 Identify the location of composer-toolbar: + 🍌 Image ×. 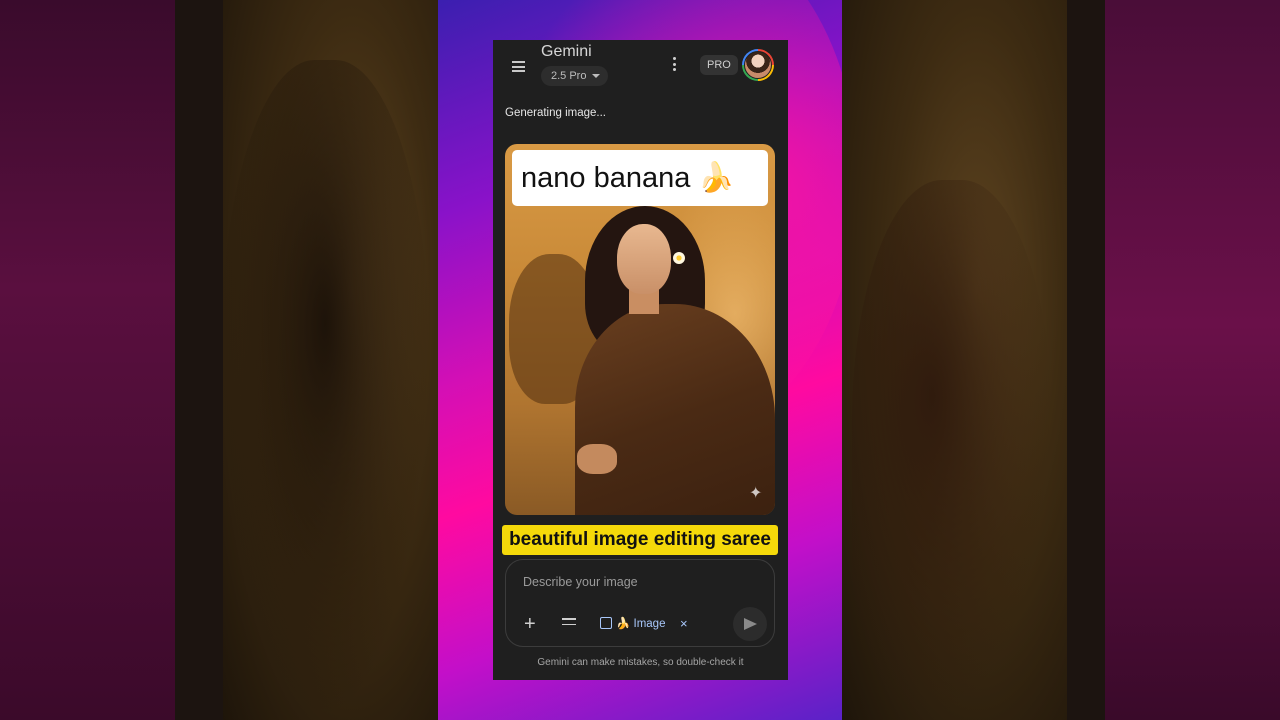
(641, 624).